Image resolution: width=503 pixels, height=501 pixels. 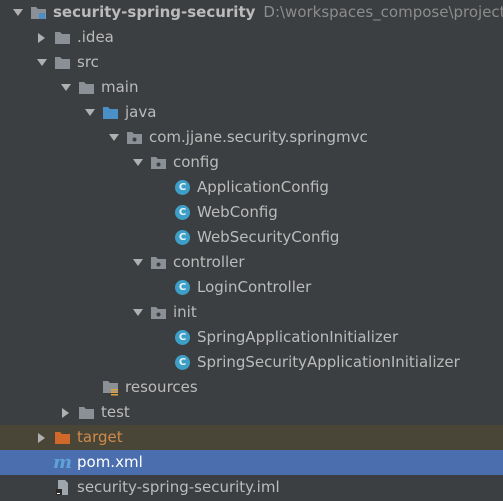 I want to click on tree-item-test: test, so click(x=251, y=412).